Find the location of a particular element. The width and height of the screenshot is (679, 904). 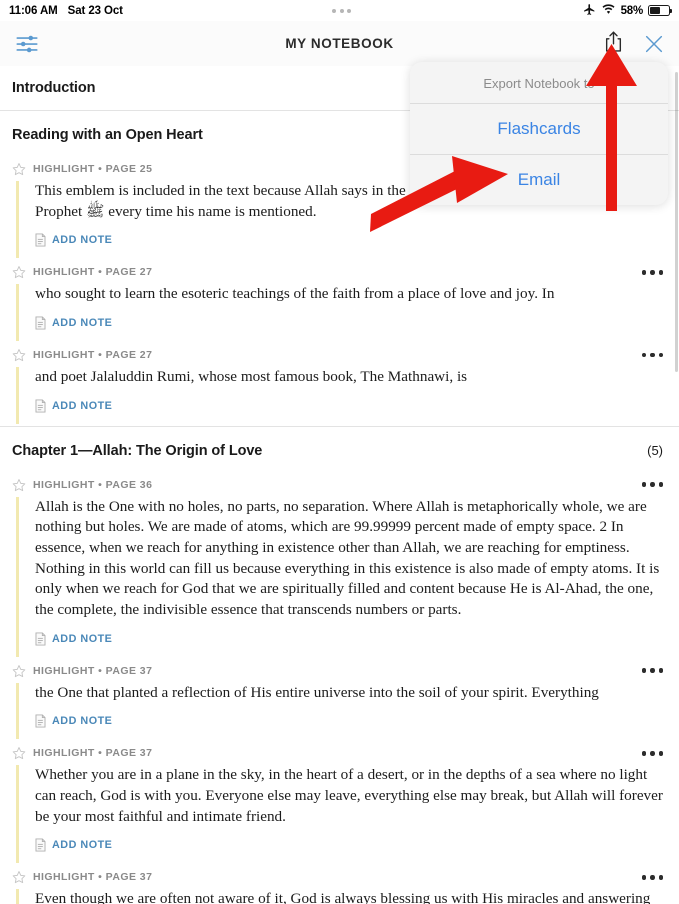

multitask-handle-icon is located at coordinates (342, 10).